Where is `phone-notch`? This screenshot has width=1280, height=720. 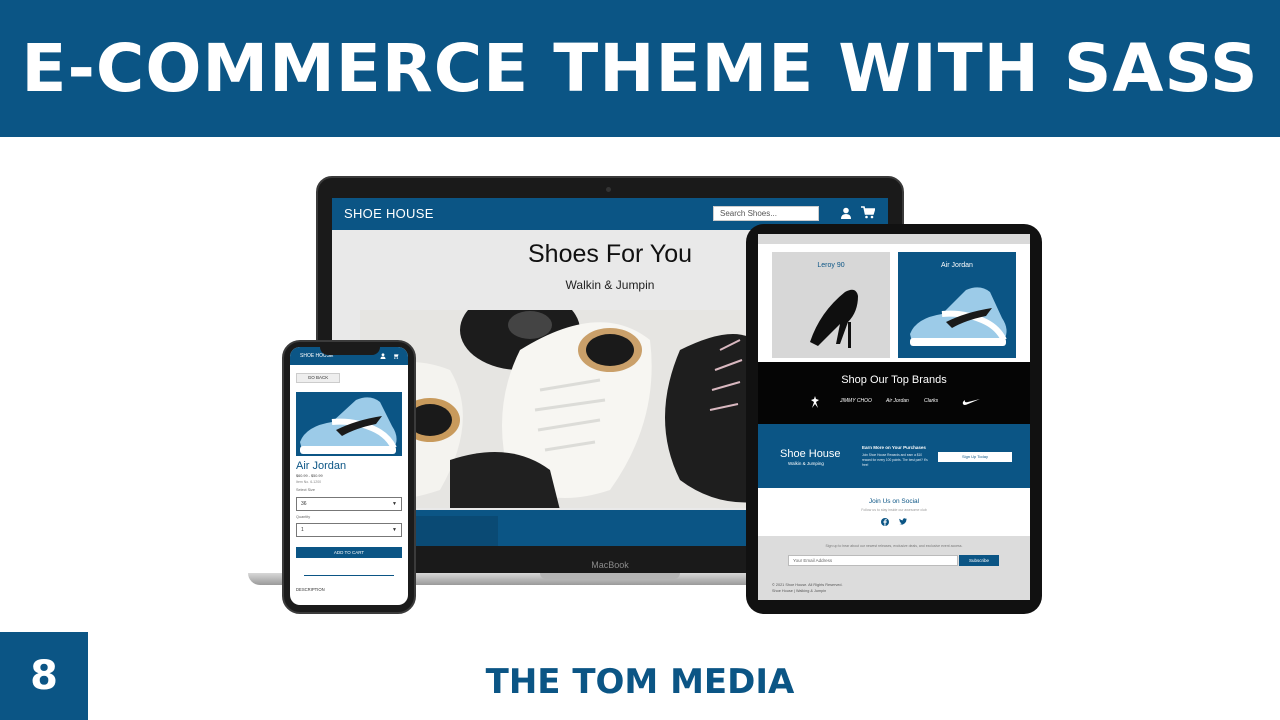 phone-notch is located at coordinates (350, 350).